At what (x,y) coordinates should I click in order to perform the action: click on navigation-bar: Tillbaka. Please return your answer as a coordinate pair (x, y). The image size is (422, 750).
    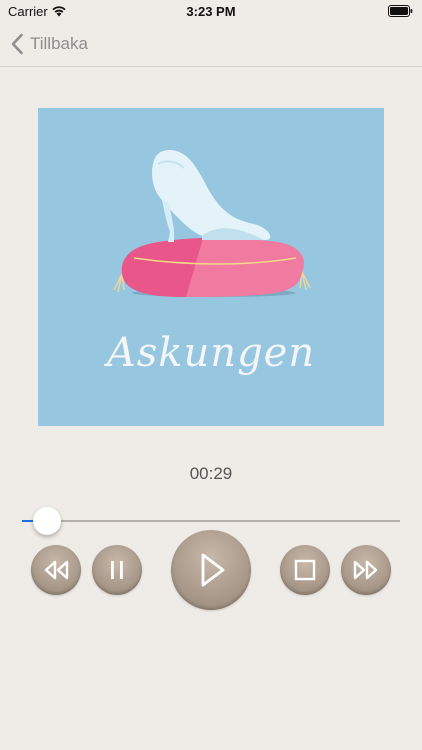
    Looking at the image, I should click on (211, 44).